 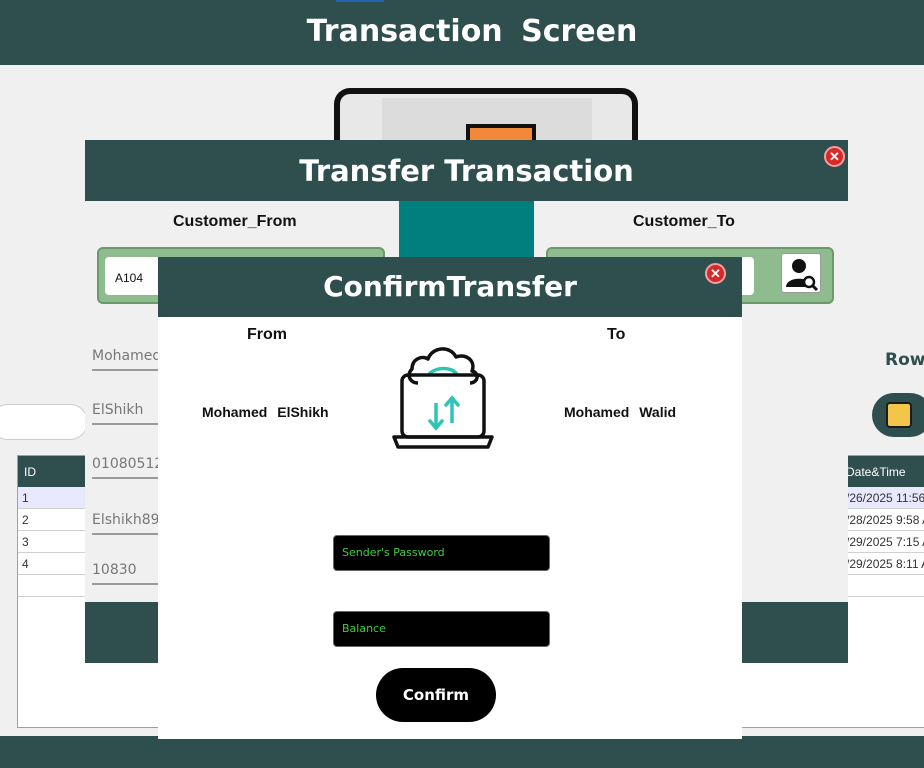 What do you see at coordinates (360, 1) in the screenshot?
I see `header-accent` at bounding box center [360, 1].